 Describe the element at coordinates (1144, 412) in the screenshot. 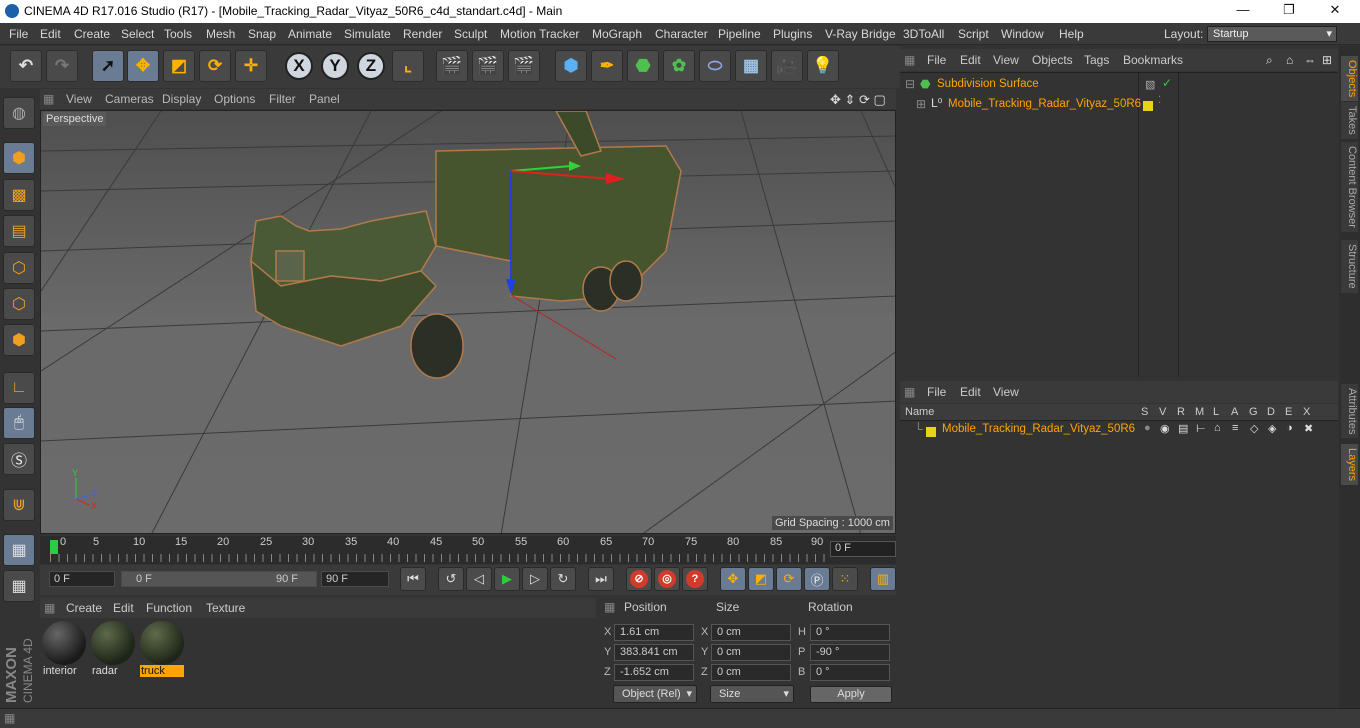

I see `layer-col-s: S` at that location.